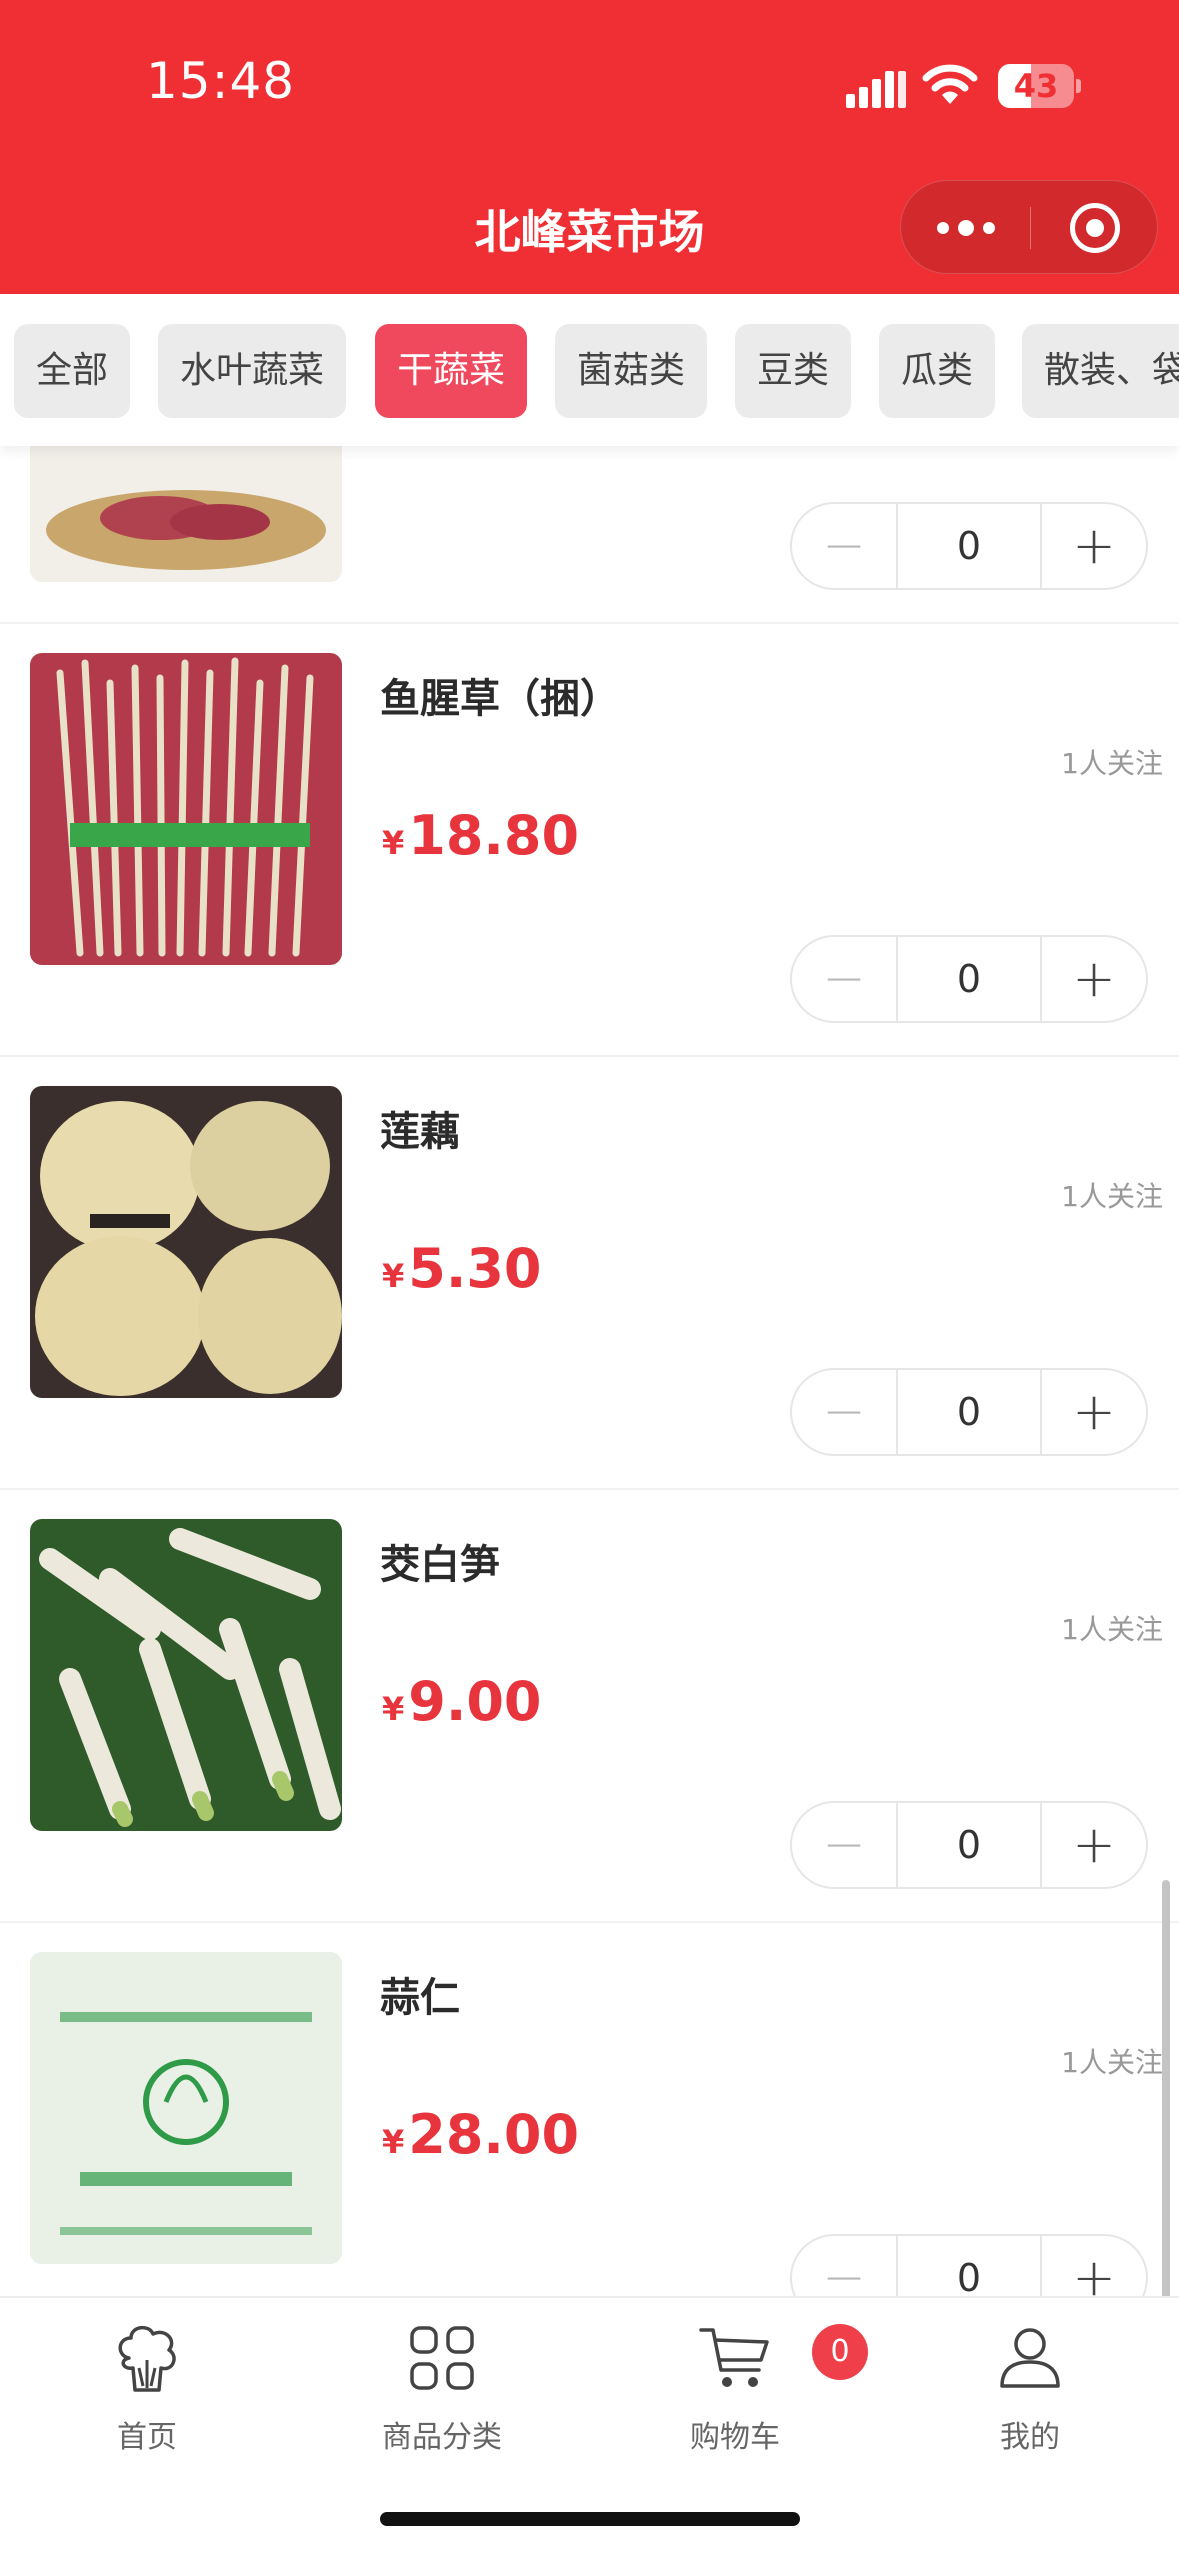  Describe the element at coordinates (440, 1565) in the screenshot. I see `product-name: 茭白笋` at that location.